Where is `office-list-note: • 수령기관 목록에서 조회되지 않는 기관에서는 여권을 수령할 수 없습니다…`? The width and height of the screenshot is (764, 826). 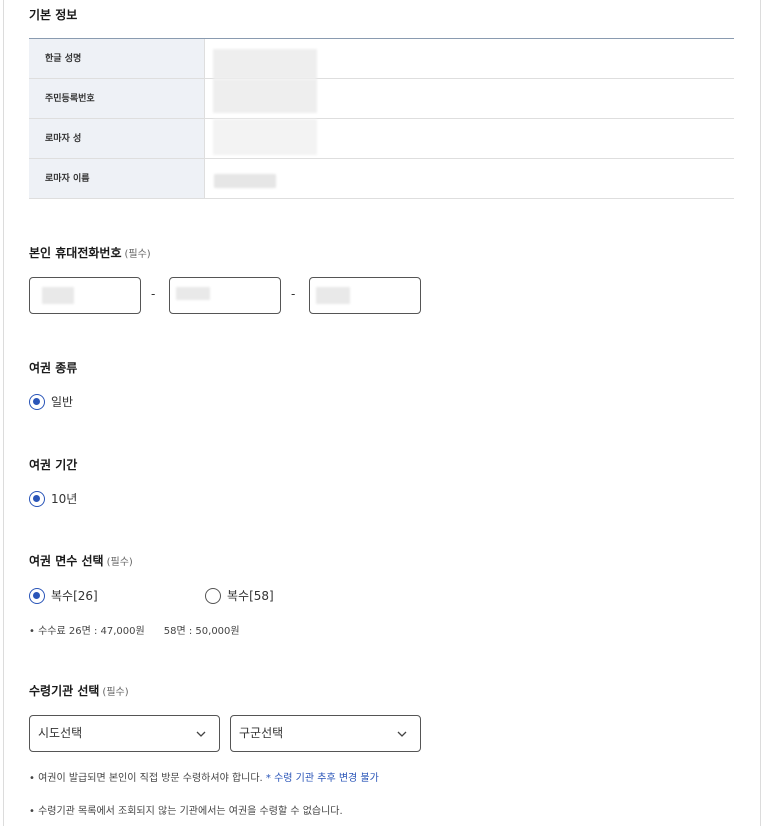
office-list-note: • 수령기관 목록에서 조회되지 않는 기관에서는 여권을 수령할 수 없습니다… is located at coordinates (186, 811).